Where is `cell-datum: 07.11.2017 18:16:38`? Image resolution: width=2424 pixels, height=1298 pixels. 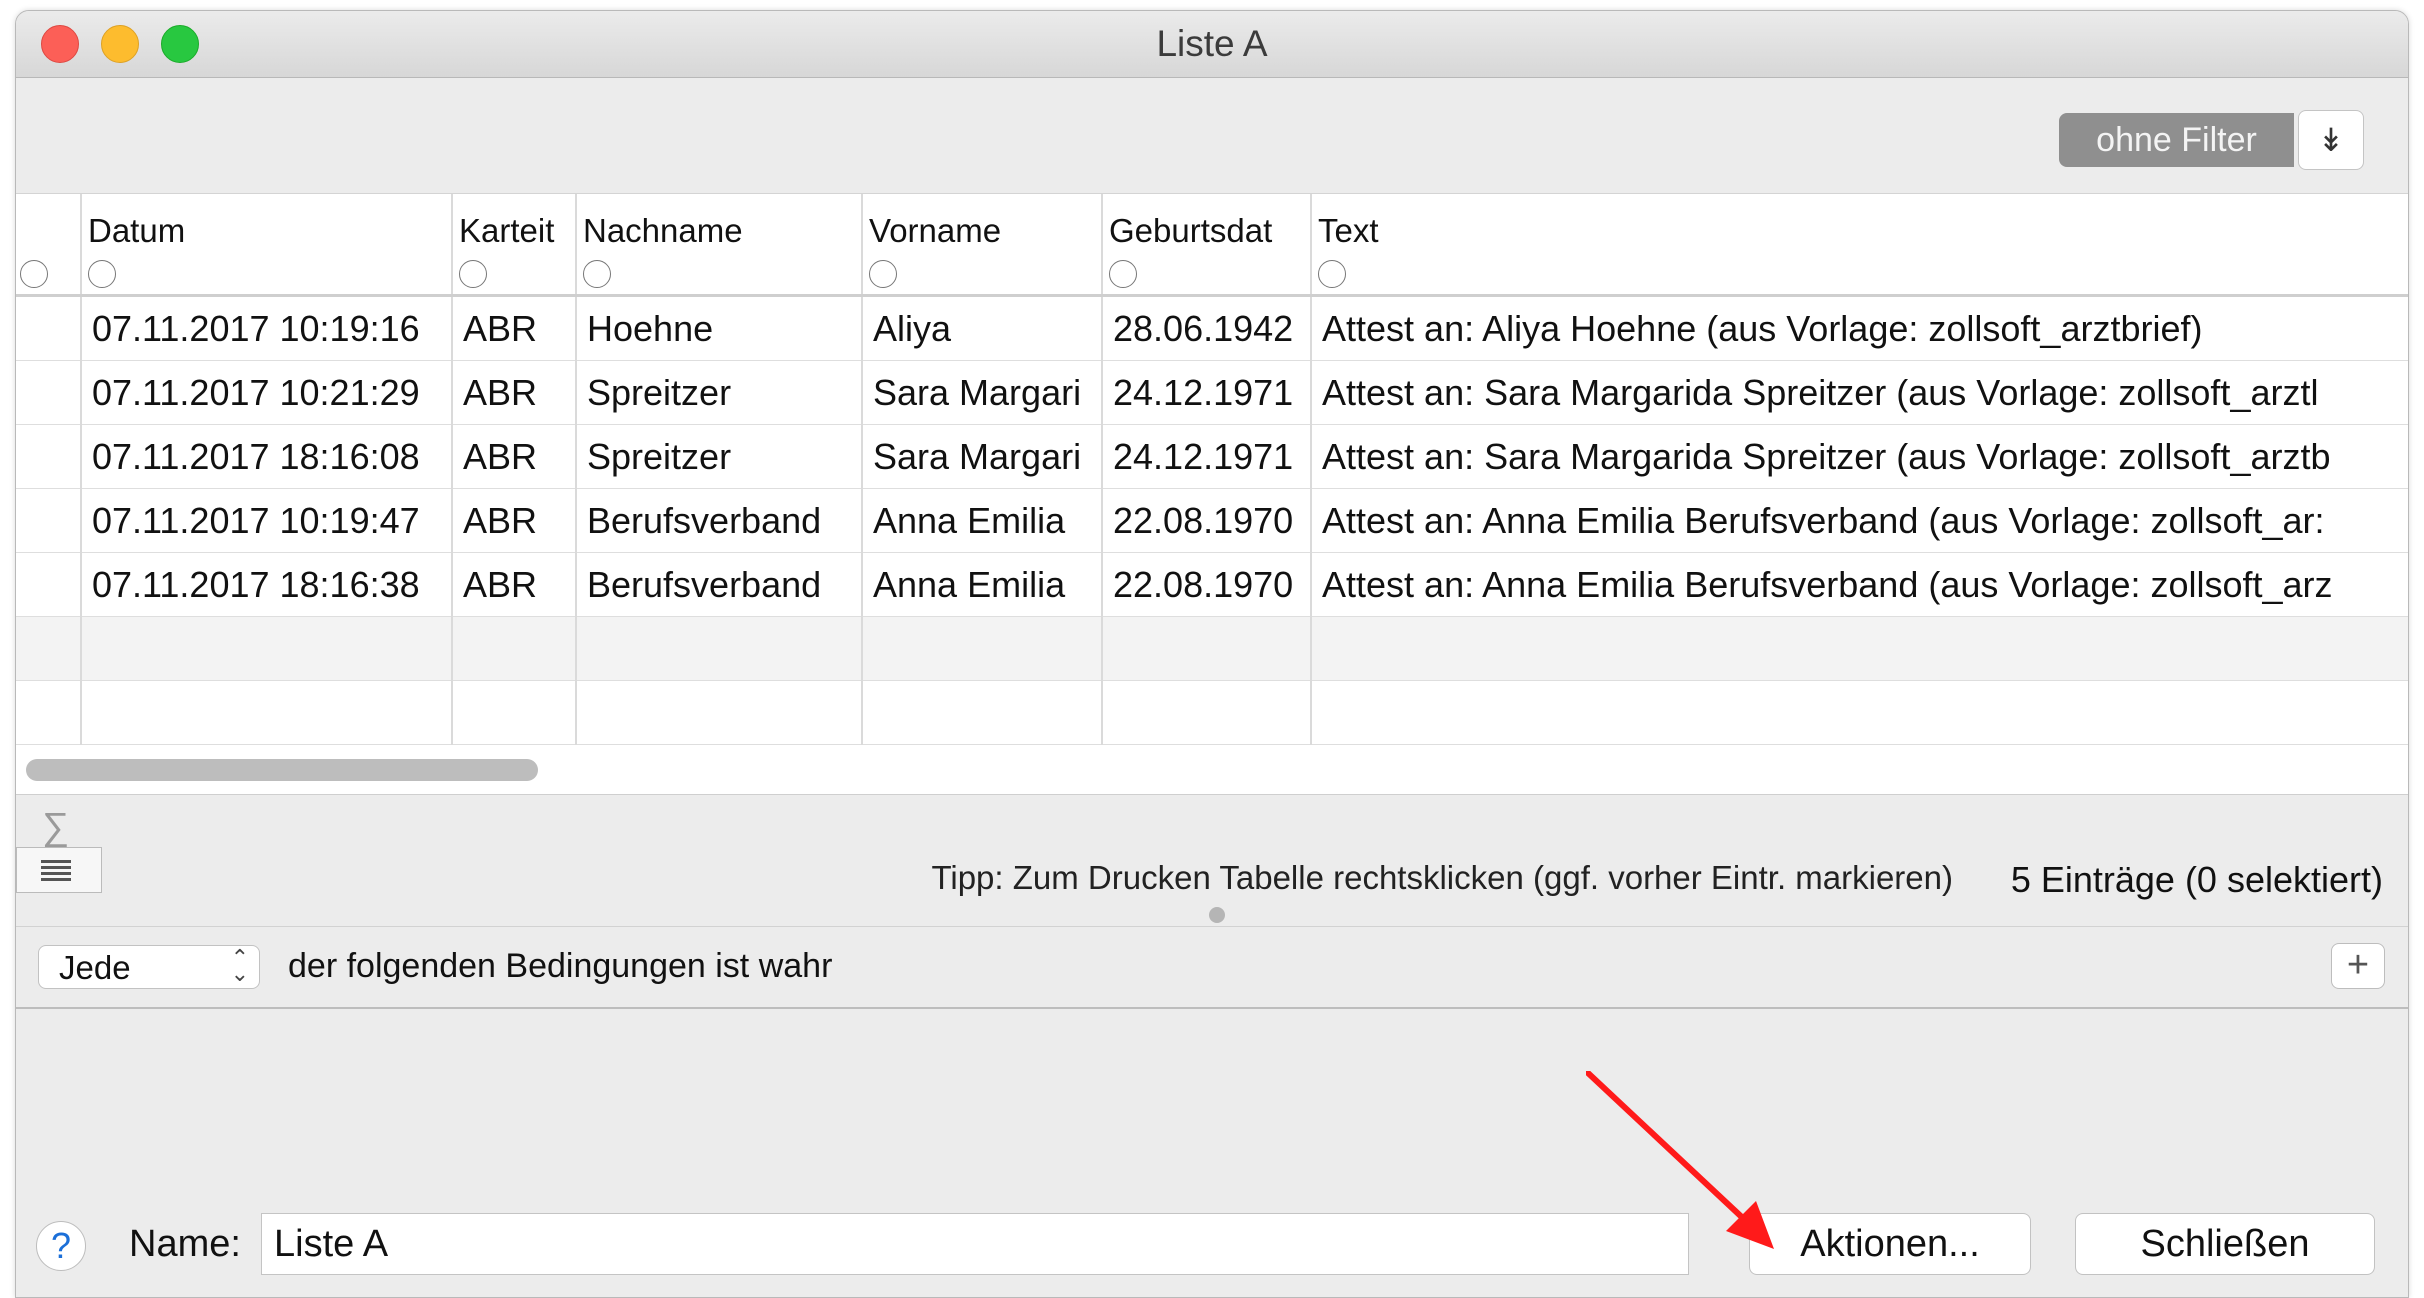
cell-datum: 07.11.2017 18:16:38 is located at coordinates (267, 585).